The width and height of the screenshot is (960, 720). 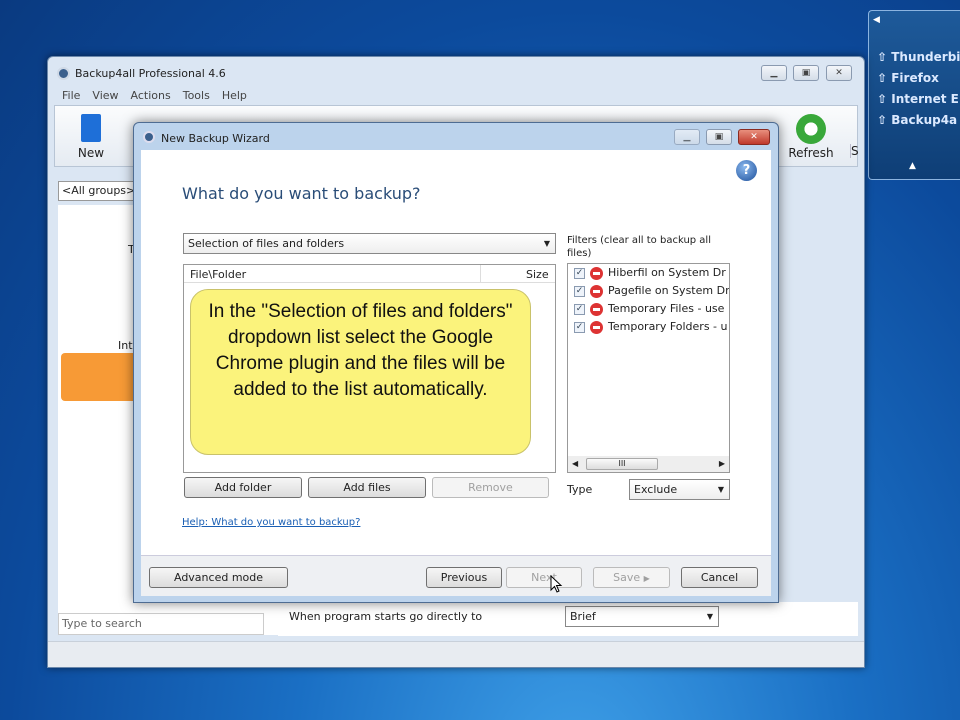 I want to click on window-title: Backup4all Professional 4.6, so click(x=150, y=73).